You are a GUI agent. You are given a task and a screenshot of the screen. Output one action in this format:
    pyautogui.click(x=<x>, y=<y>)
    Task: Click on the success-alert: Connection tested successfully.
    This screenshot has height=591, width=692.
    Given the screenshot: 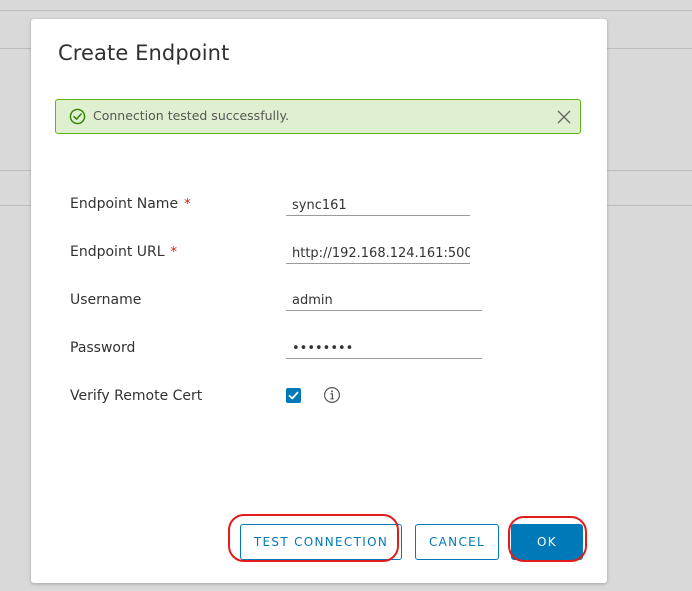 What is the action you would take?
    pyautogui.click(x=318, y=116)
    